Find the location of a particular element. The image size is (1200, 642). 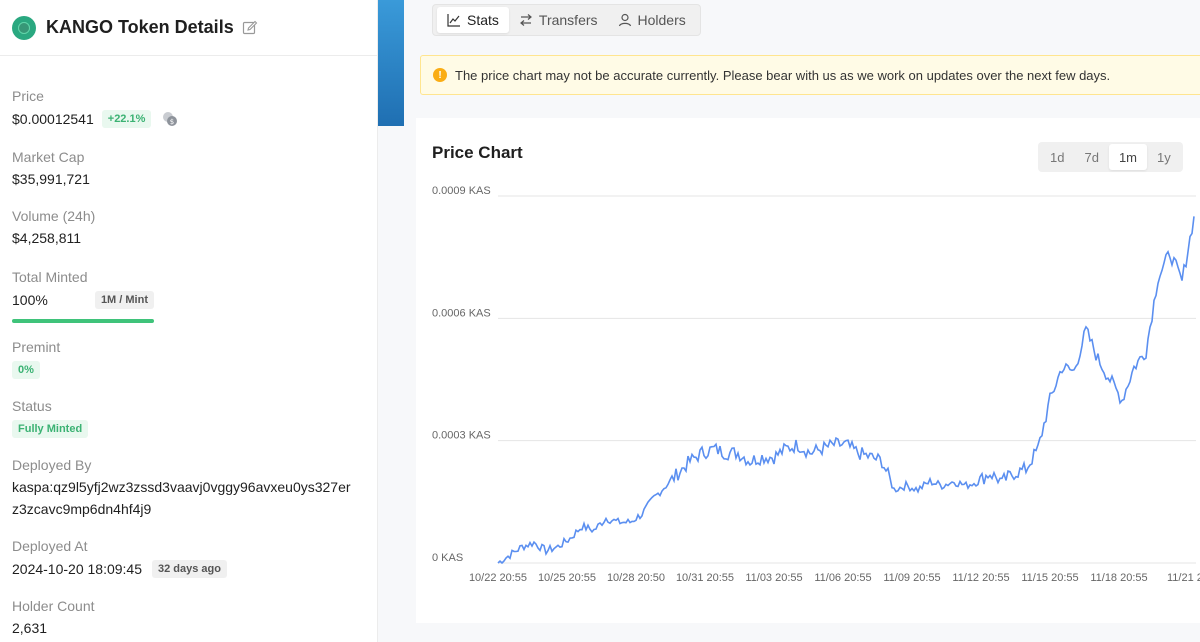

range-1m: 1m is located at coordinates (1127, 157).